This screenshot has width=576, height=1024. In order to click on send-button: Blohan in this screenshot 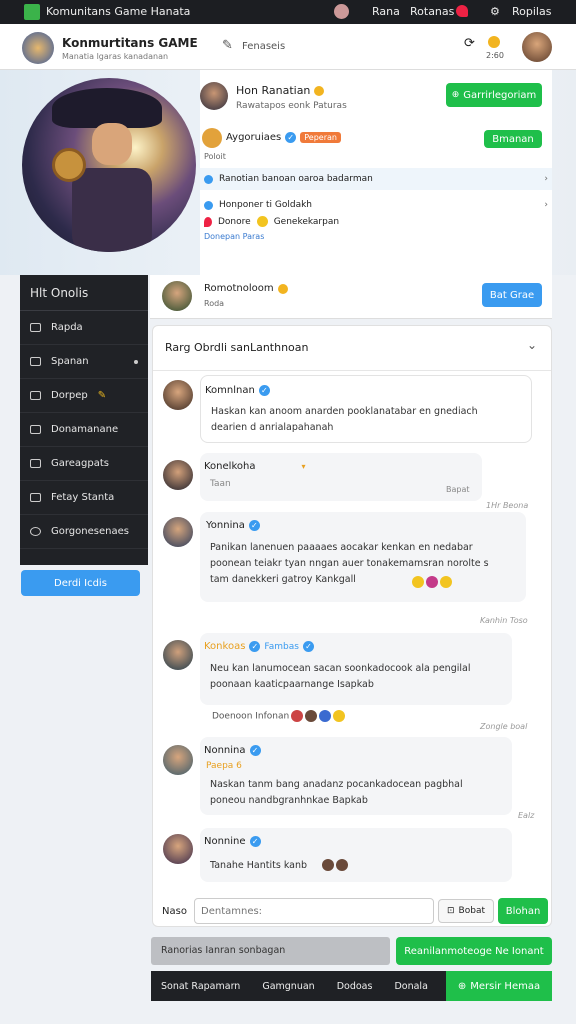, I will do `click(523, 911)`.